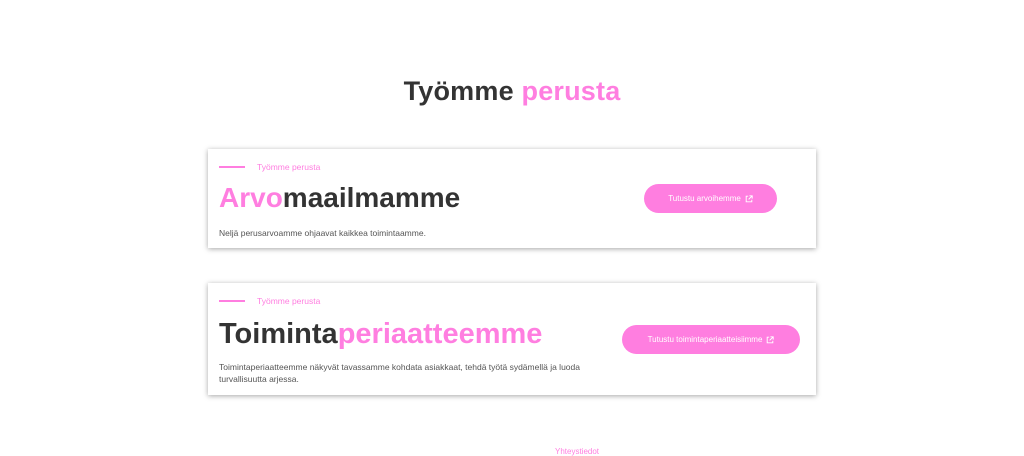 Image resolution: width=1024 pixels, height=456 pixels. Describe the element at coordinates (577, 451) in the screenshot. I see `next-section-label: Yhteystiedot` at that location.